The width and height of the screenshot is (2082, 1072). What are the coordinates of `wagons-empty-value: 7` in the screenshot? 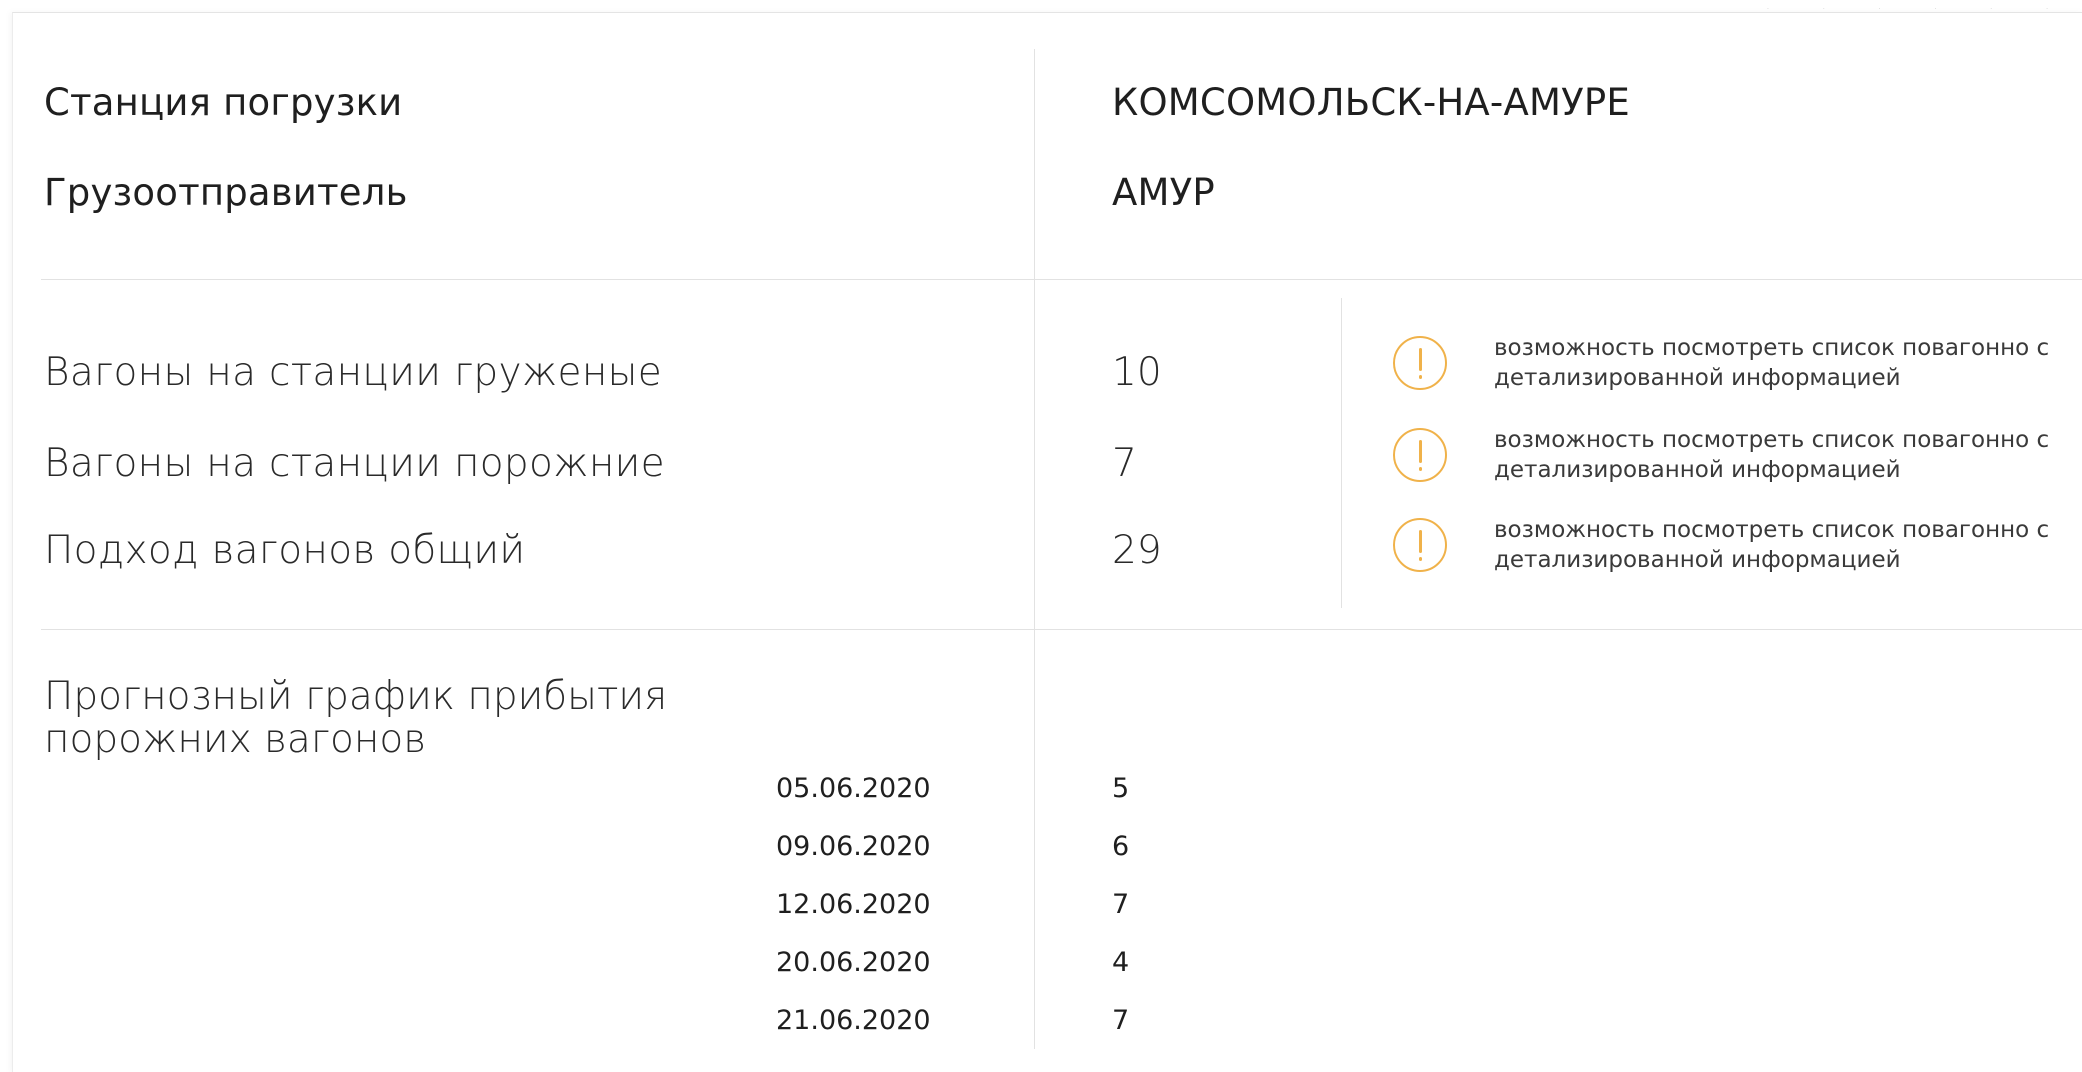 It's located at (1124, 463).